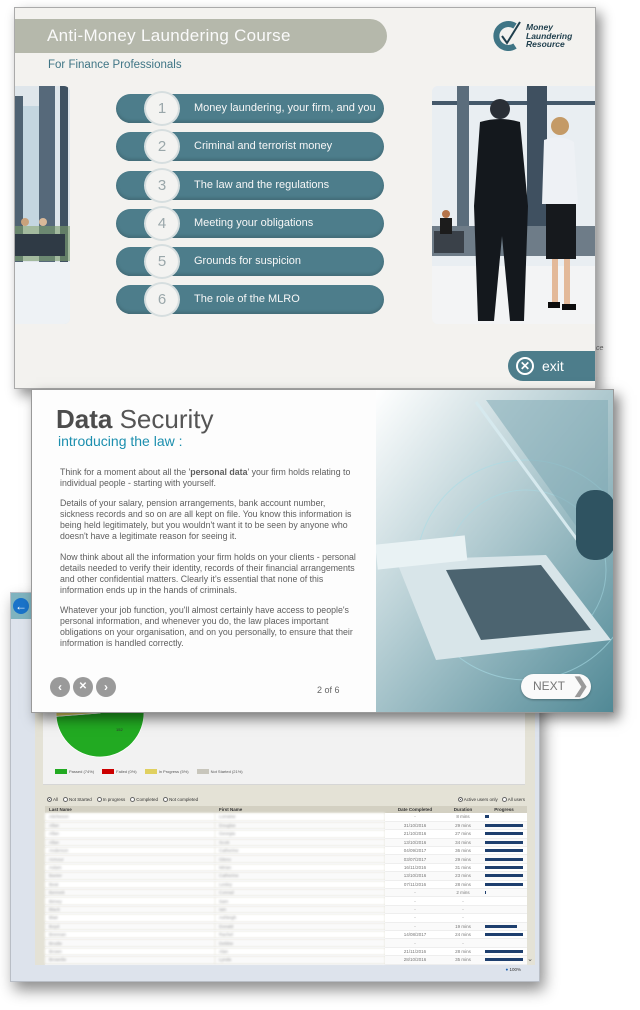 Image resolution: width=640 pixels, height=1010 pixels. I want to click on next-button: NEXT ❯, so click(556, 686).